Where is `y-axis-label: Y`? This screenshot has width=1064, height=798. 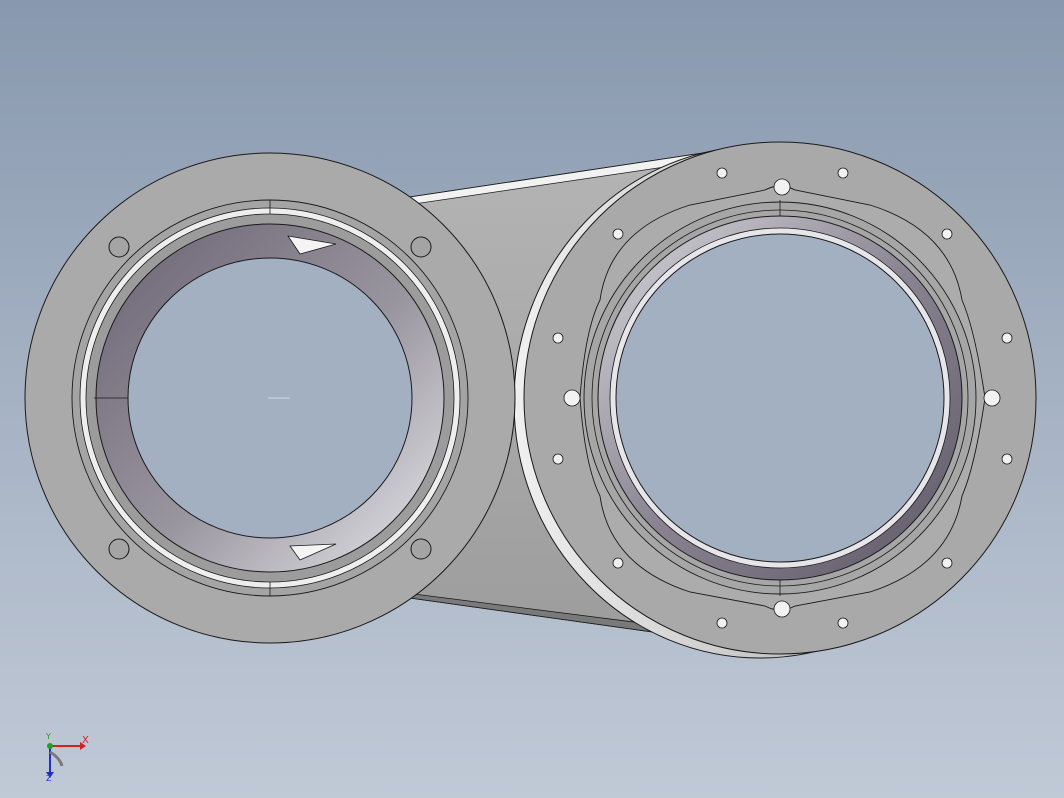 y-axis-label: Y is located at coordinates (48, 736).